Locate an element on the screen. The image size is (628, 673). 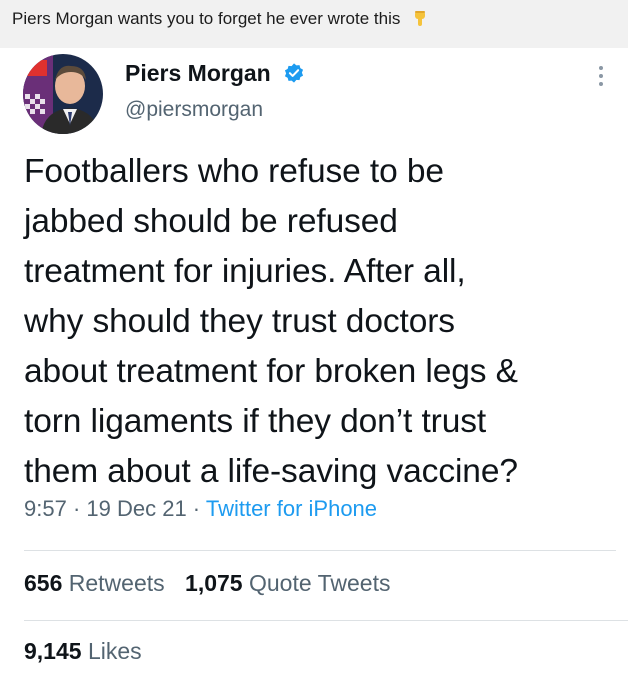
more-options-icon is located at coordinates (601, 76).